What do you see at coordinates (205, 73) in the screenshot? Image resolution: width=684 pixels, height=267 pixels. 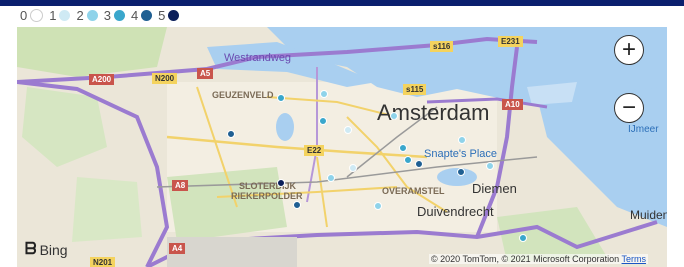 I see `road-shield: A5` at bounding box center [205, 73].